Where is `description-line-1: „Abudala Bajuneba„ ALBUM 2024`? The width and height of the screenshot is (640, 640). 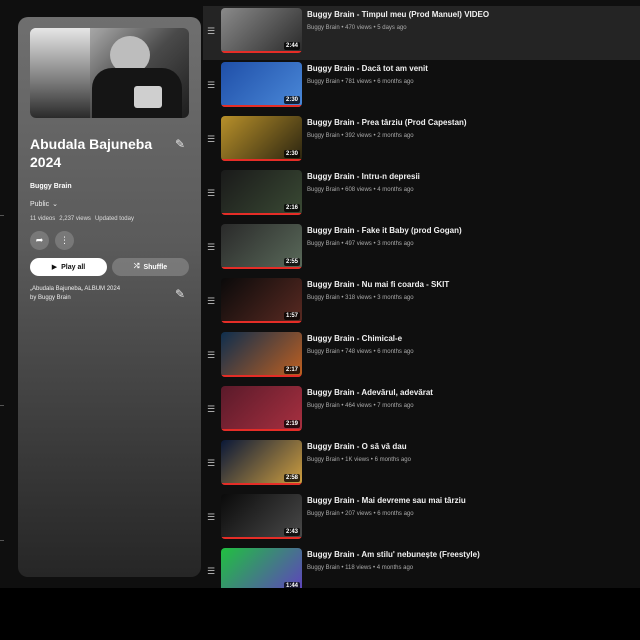 description-line-1: „Abudala Bajuneba„ ALBUM 2024 is located at coordinates (75, 289).